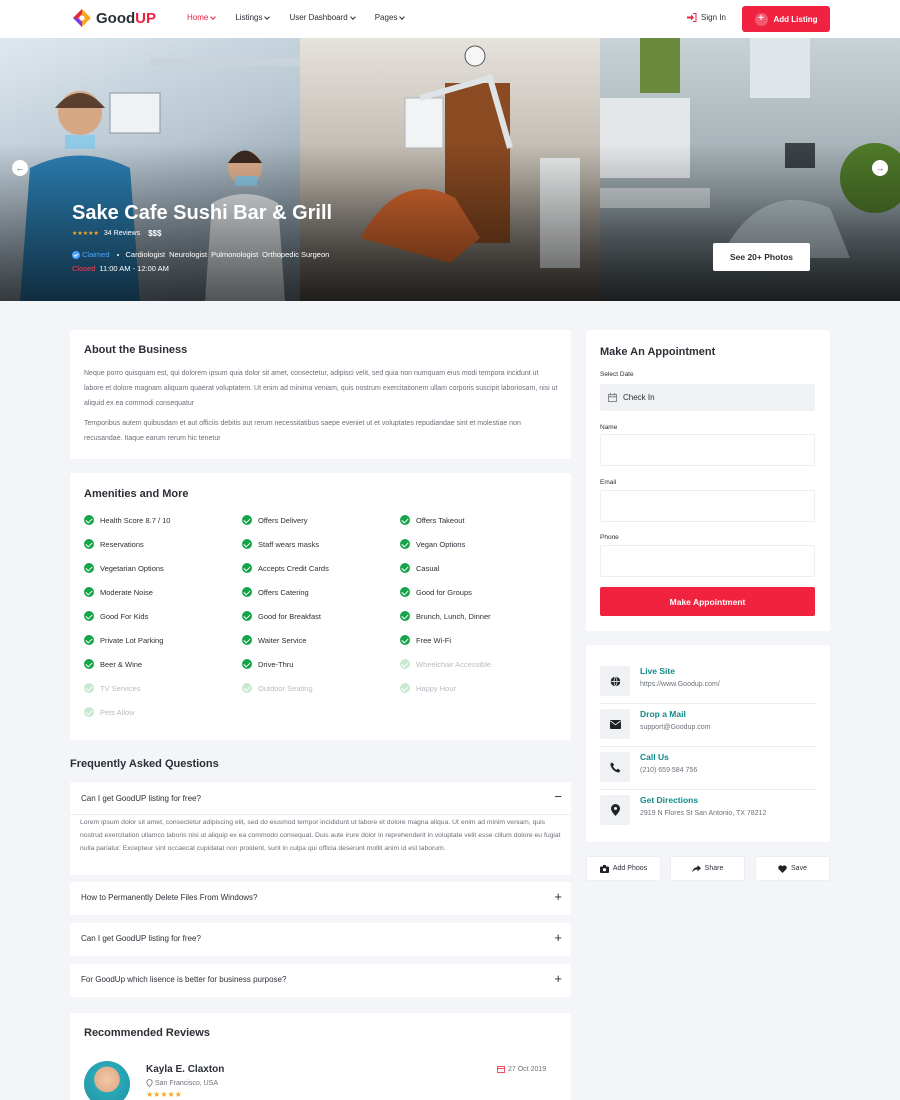 The image size is (900, 1100). What do you see at coordinates (707, 397) in the screenshot?
I see `date-picker: Check In` at bounding box center [707, 397].